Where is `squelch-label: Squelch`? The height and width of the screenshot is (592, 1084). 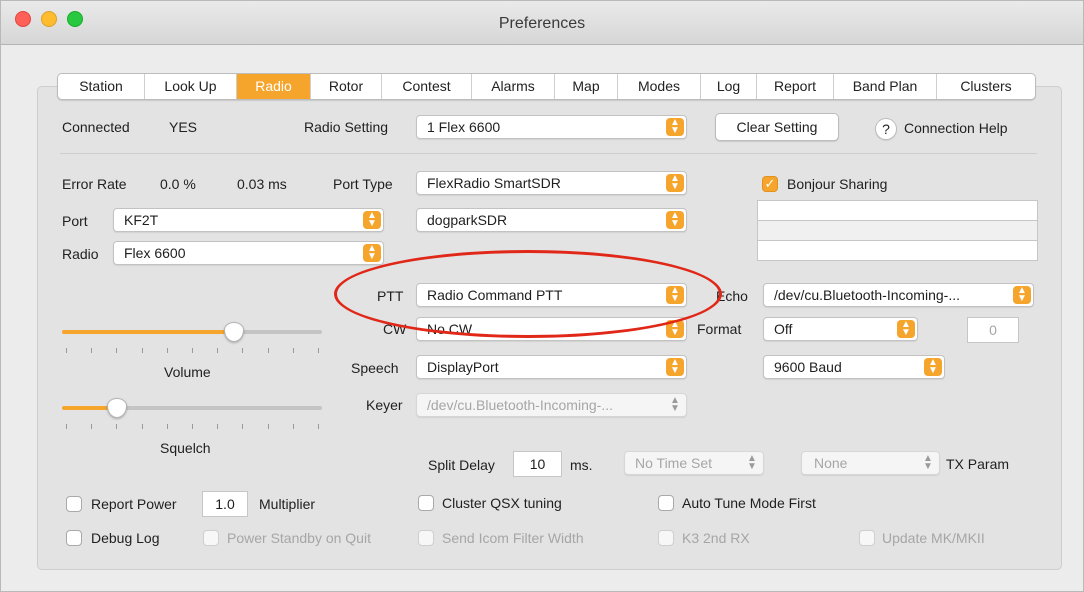 squelch-label: Squelch is located at coordinates (185, 448).